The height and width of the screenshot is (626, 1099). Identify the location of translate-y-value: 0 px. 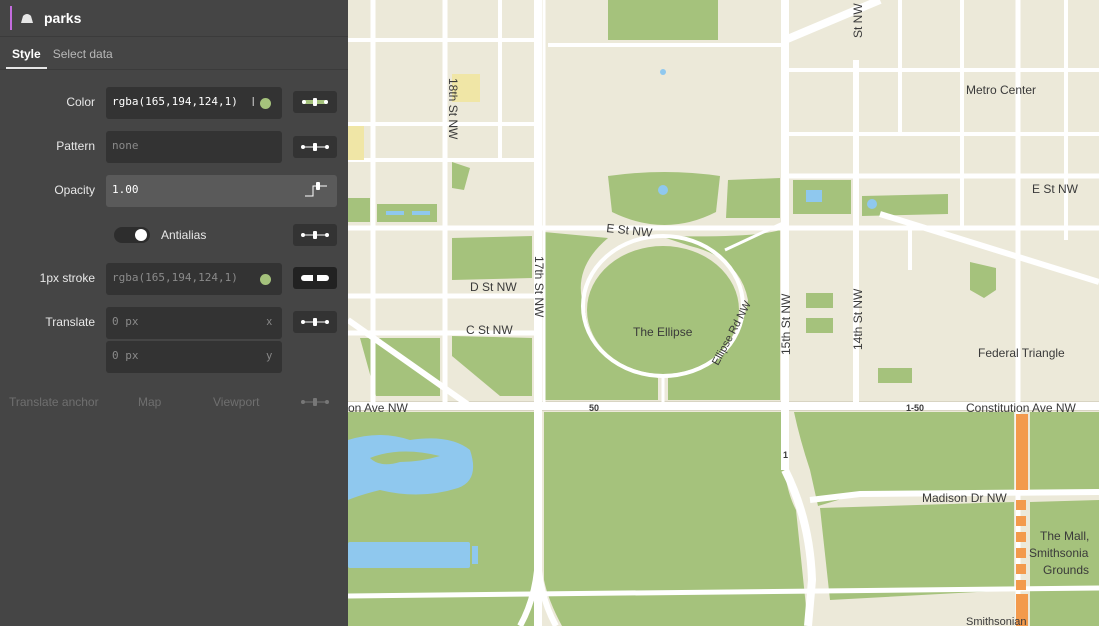
(125, 355).